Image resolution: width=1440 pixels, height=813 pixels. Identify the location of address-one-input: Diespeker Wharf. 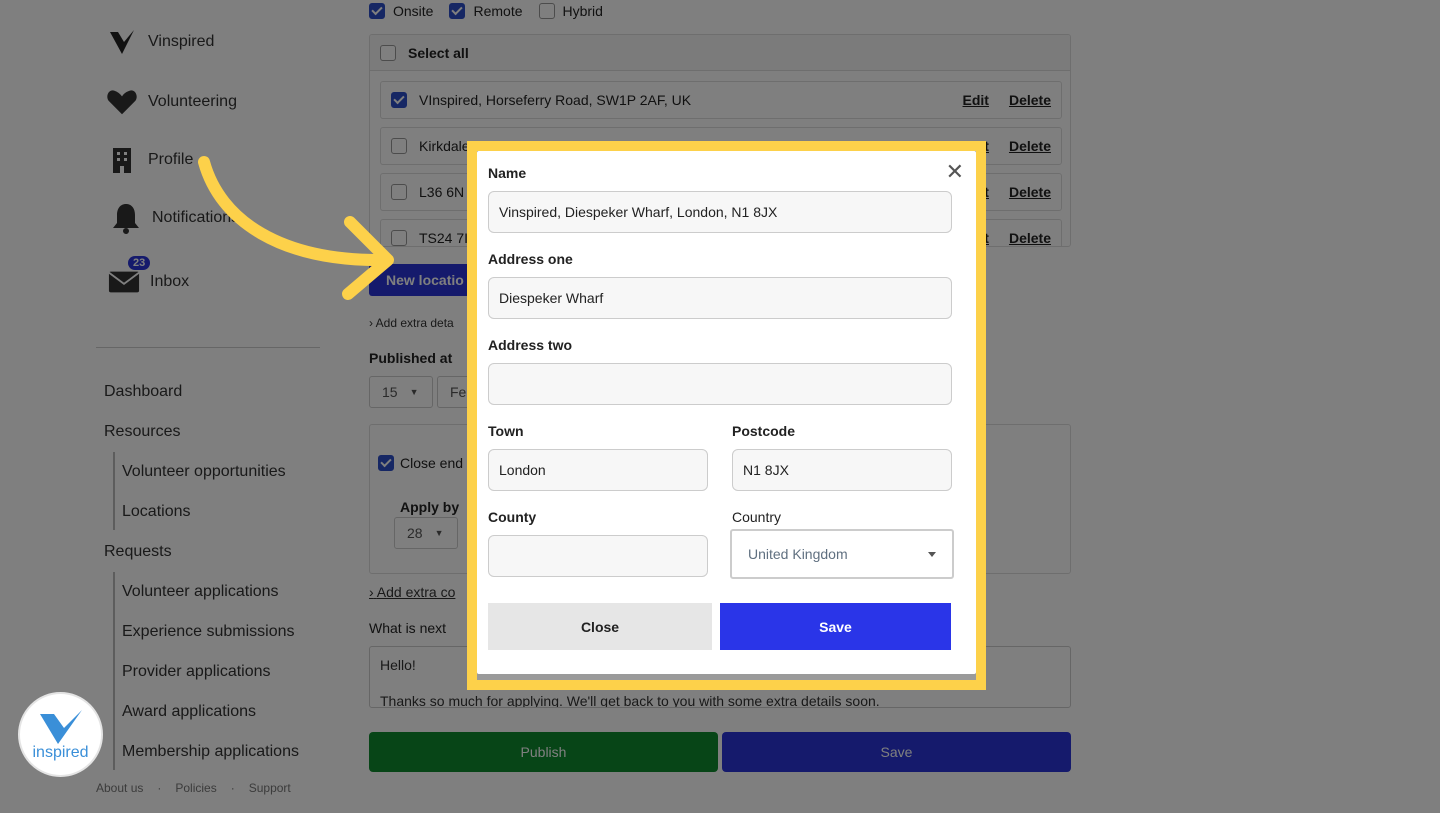
(720, 298).